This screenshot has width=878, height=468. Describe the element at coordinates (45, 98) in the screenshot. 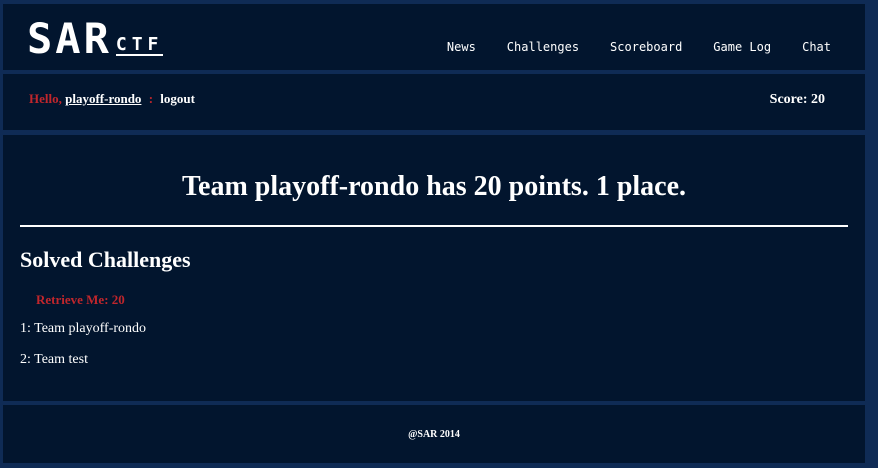

I see `hello-text: Hello,` at that location.